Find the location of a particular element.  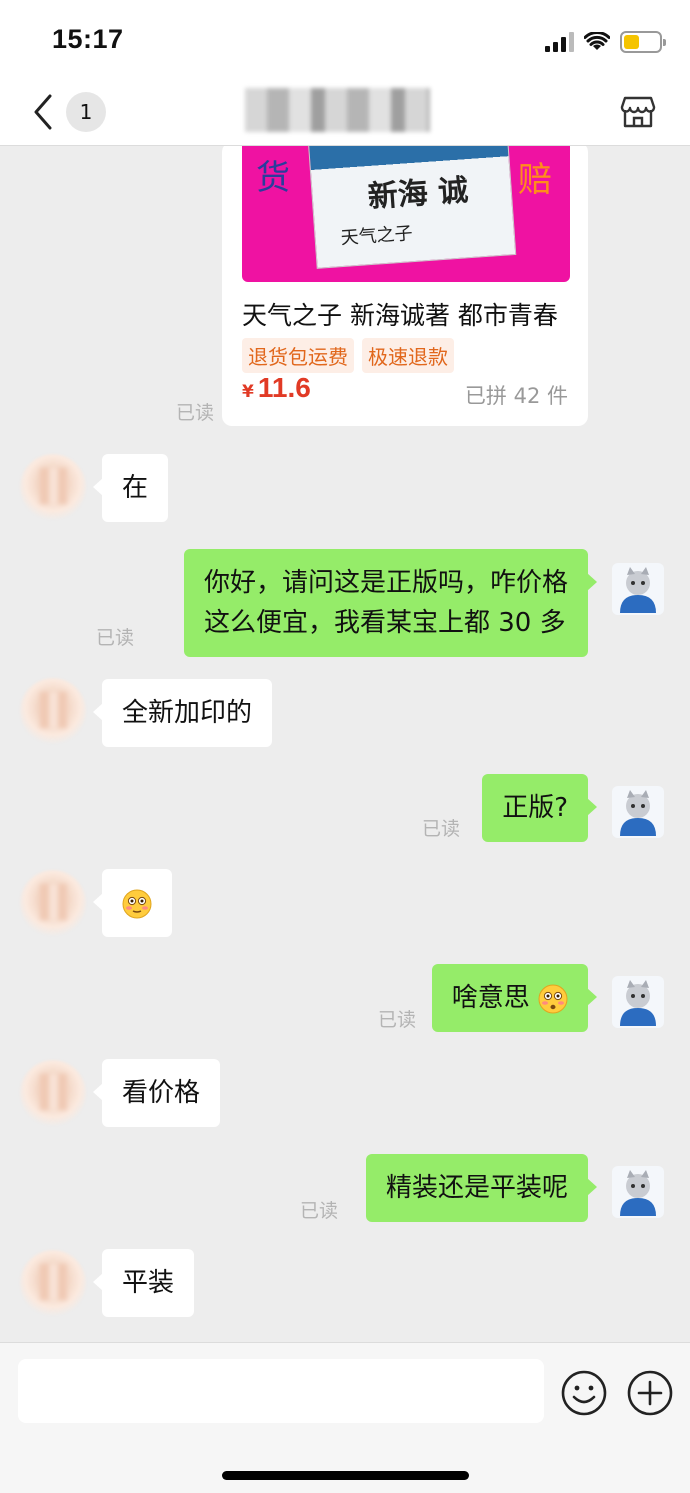

shop-icon is located at coordinates (638, 112).